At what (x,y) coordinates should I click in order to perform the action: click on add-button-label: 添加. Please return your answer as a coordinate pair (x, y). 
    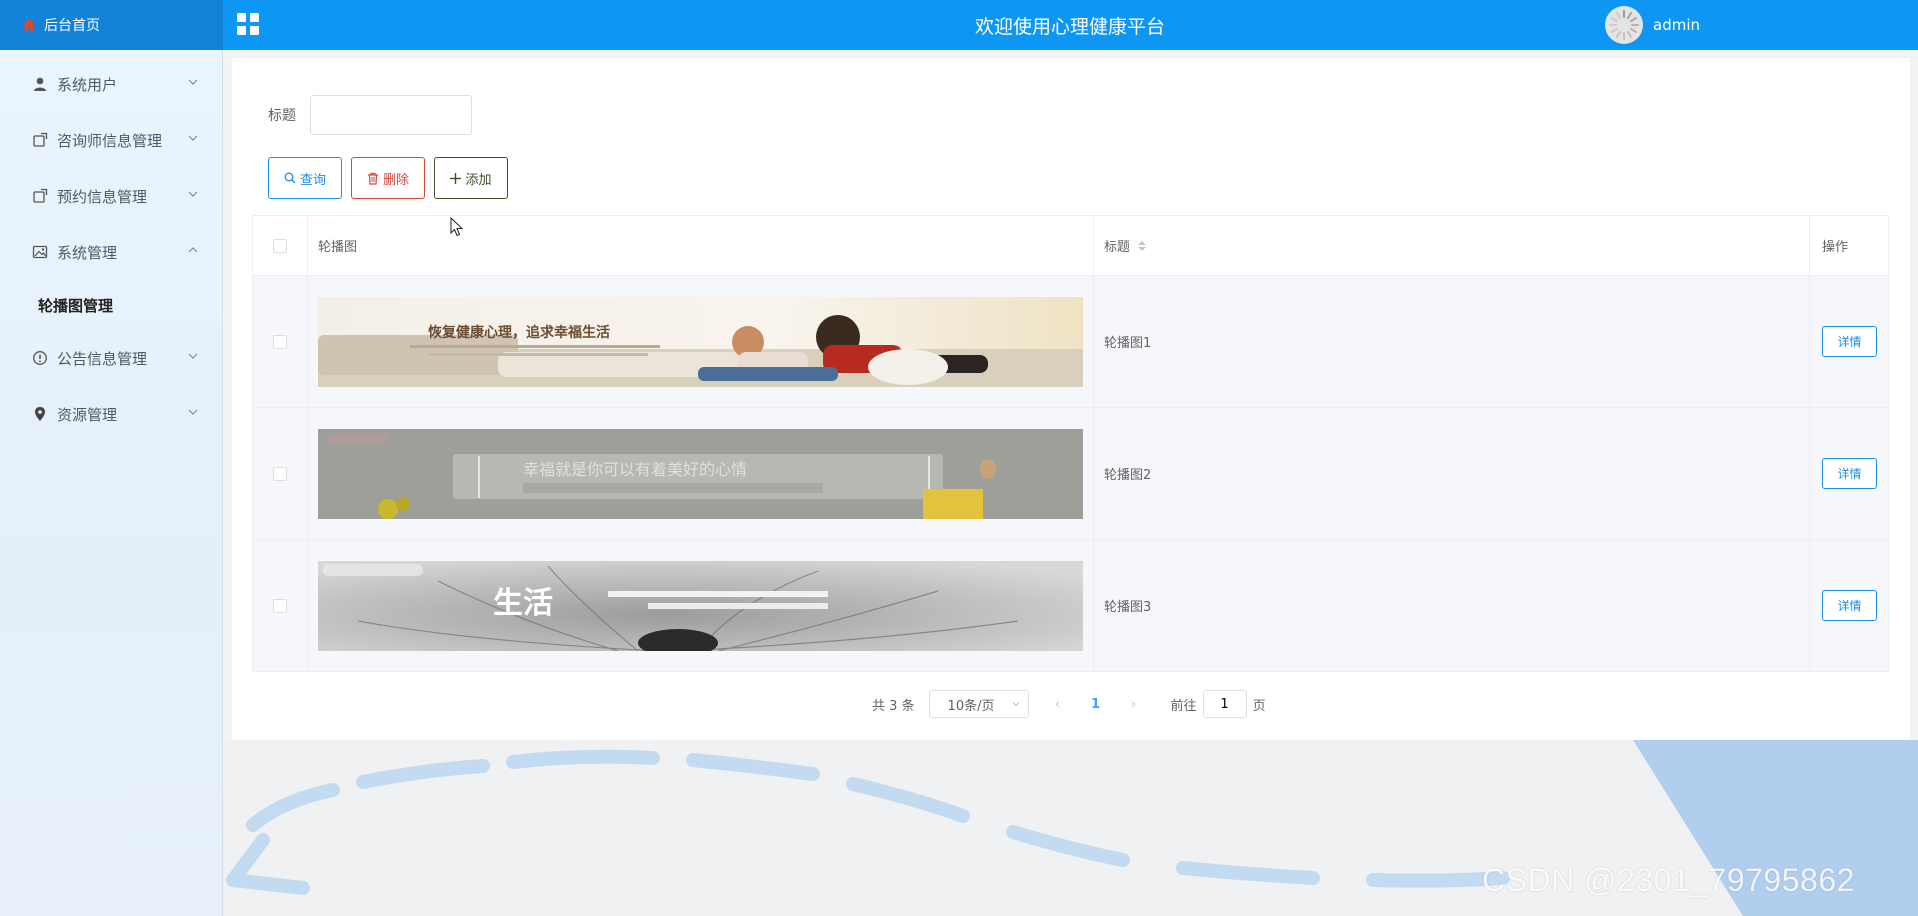
    Looking at the image, I should click on (478, 180).